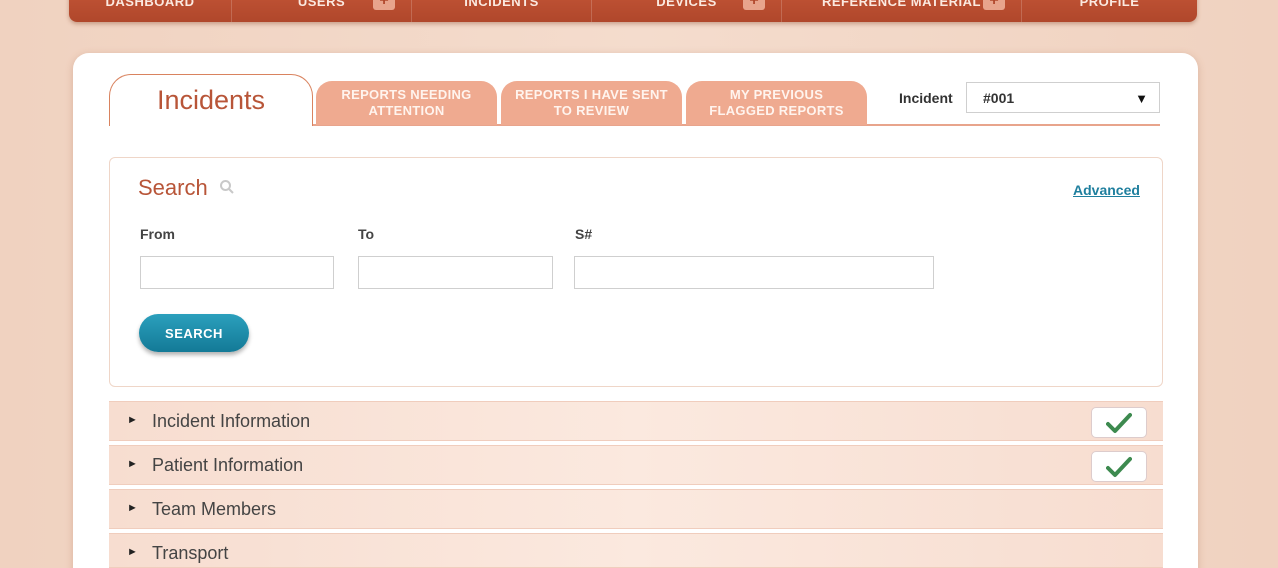 The image size is (1278, 568). I want to click on tab-incidents: Incidents, so click(211, 100).